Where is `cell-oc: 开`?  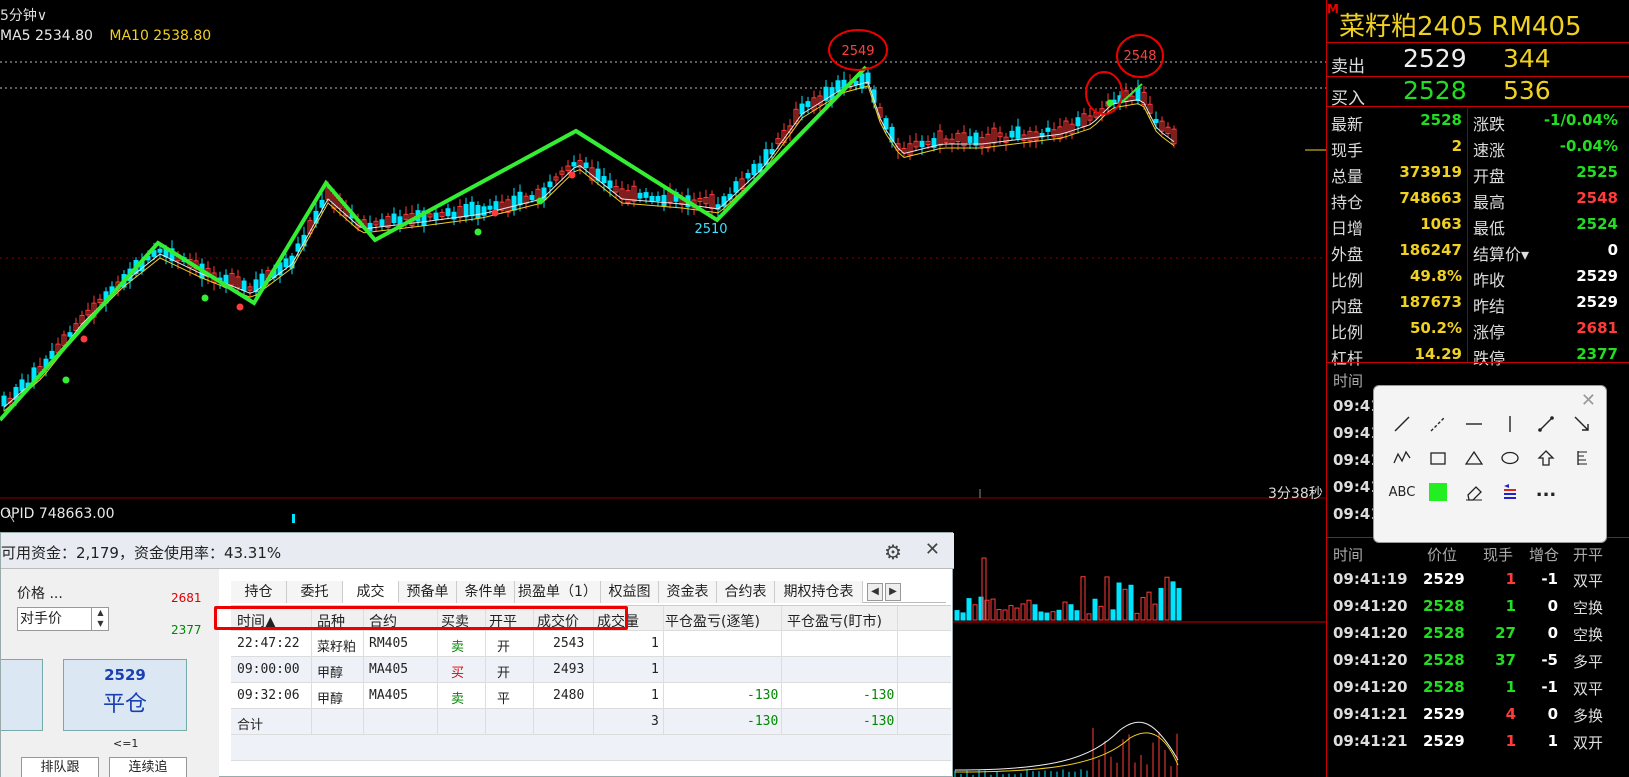 cell-oc: 开 is located at coordinates (504, 647).